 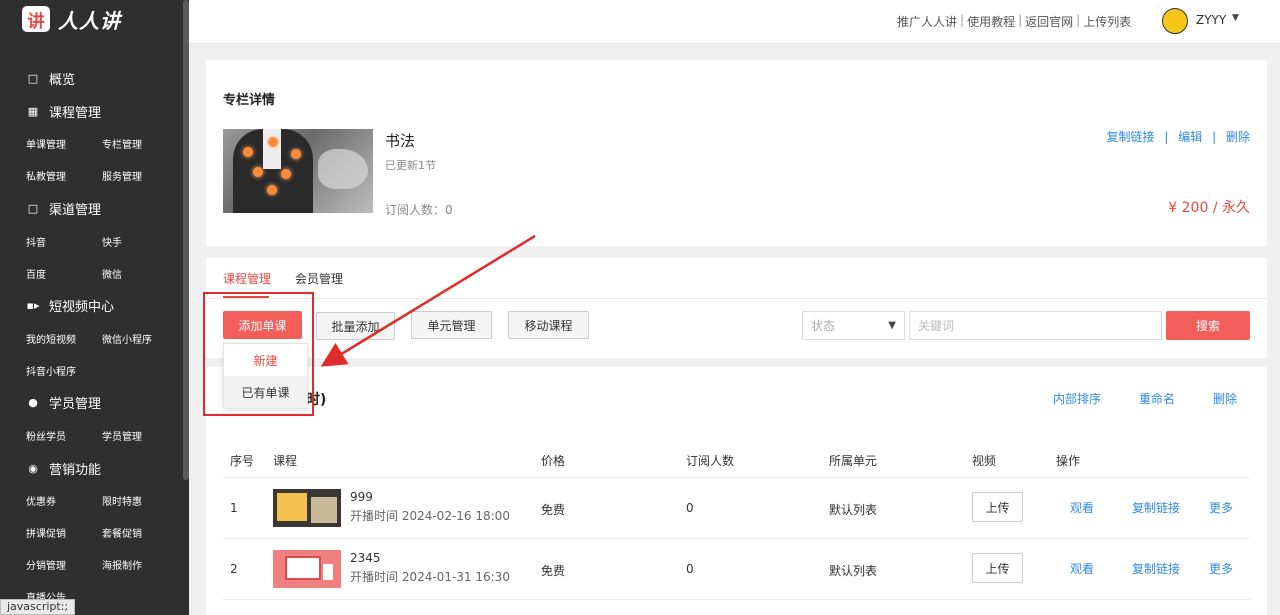 What do you see at coordinates (186, 240) in the screenshot?
I see `sidebar-scrollbar` at bounding box center [186, 240].